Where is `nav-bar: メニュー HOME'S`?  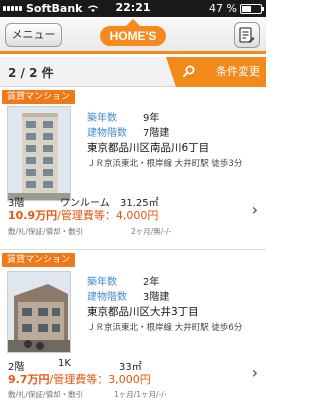
nav-bar: メニュー HOME'S is located at coordinates (133, 35).